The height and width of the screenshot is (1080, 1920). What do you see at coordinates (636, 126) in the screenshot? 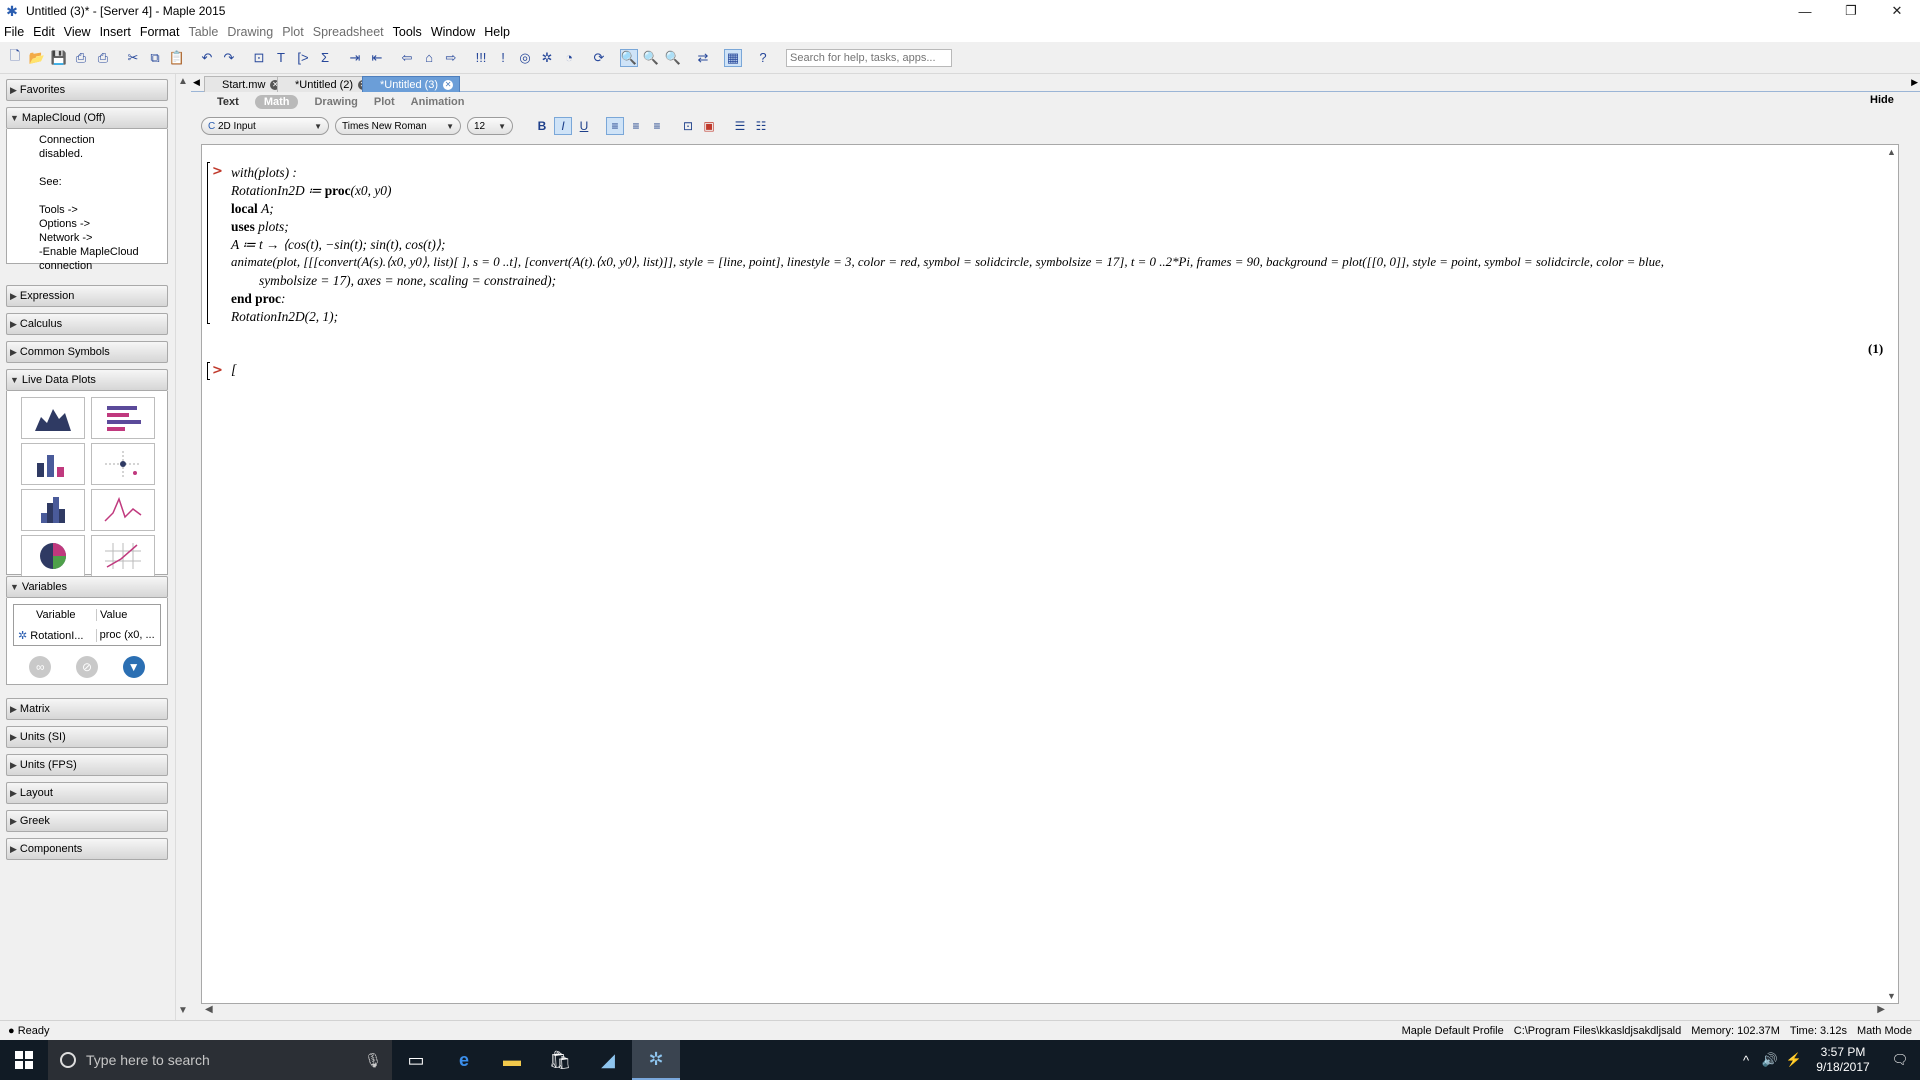
I see `align-center-button: ≡` at bounding box center [636, 126].